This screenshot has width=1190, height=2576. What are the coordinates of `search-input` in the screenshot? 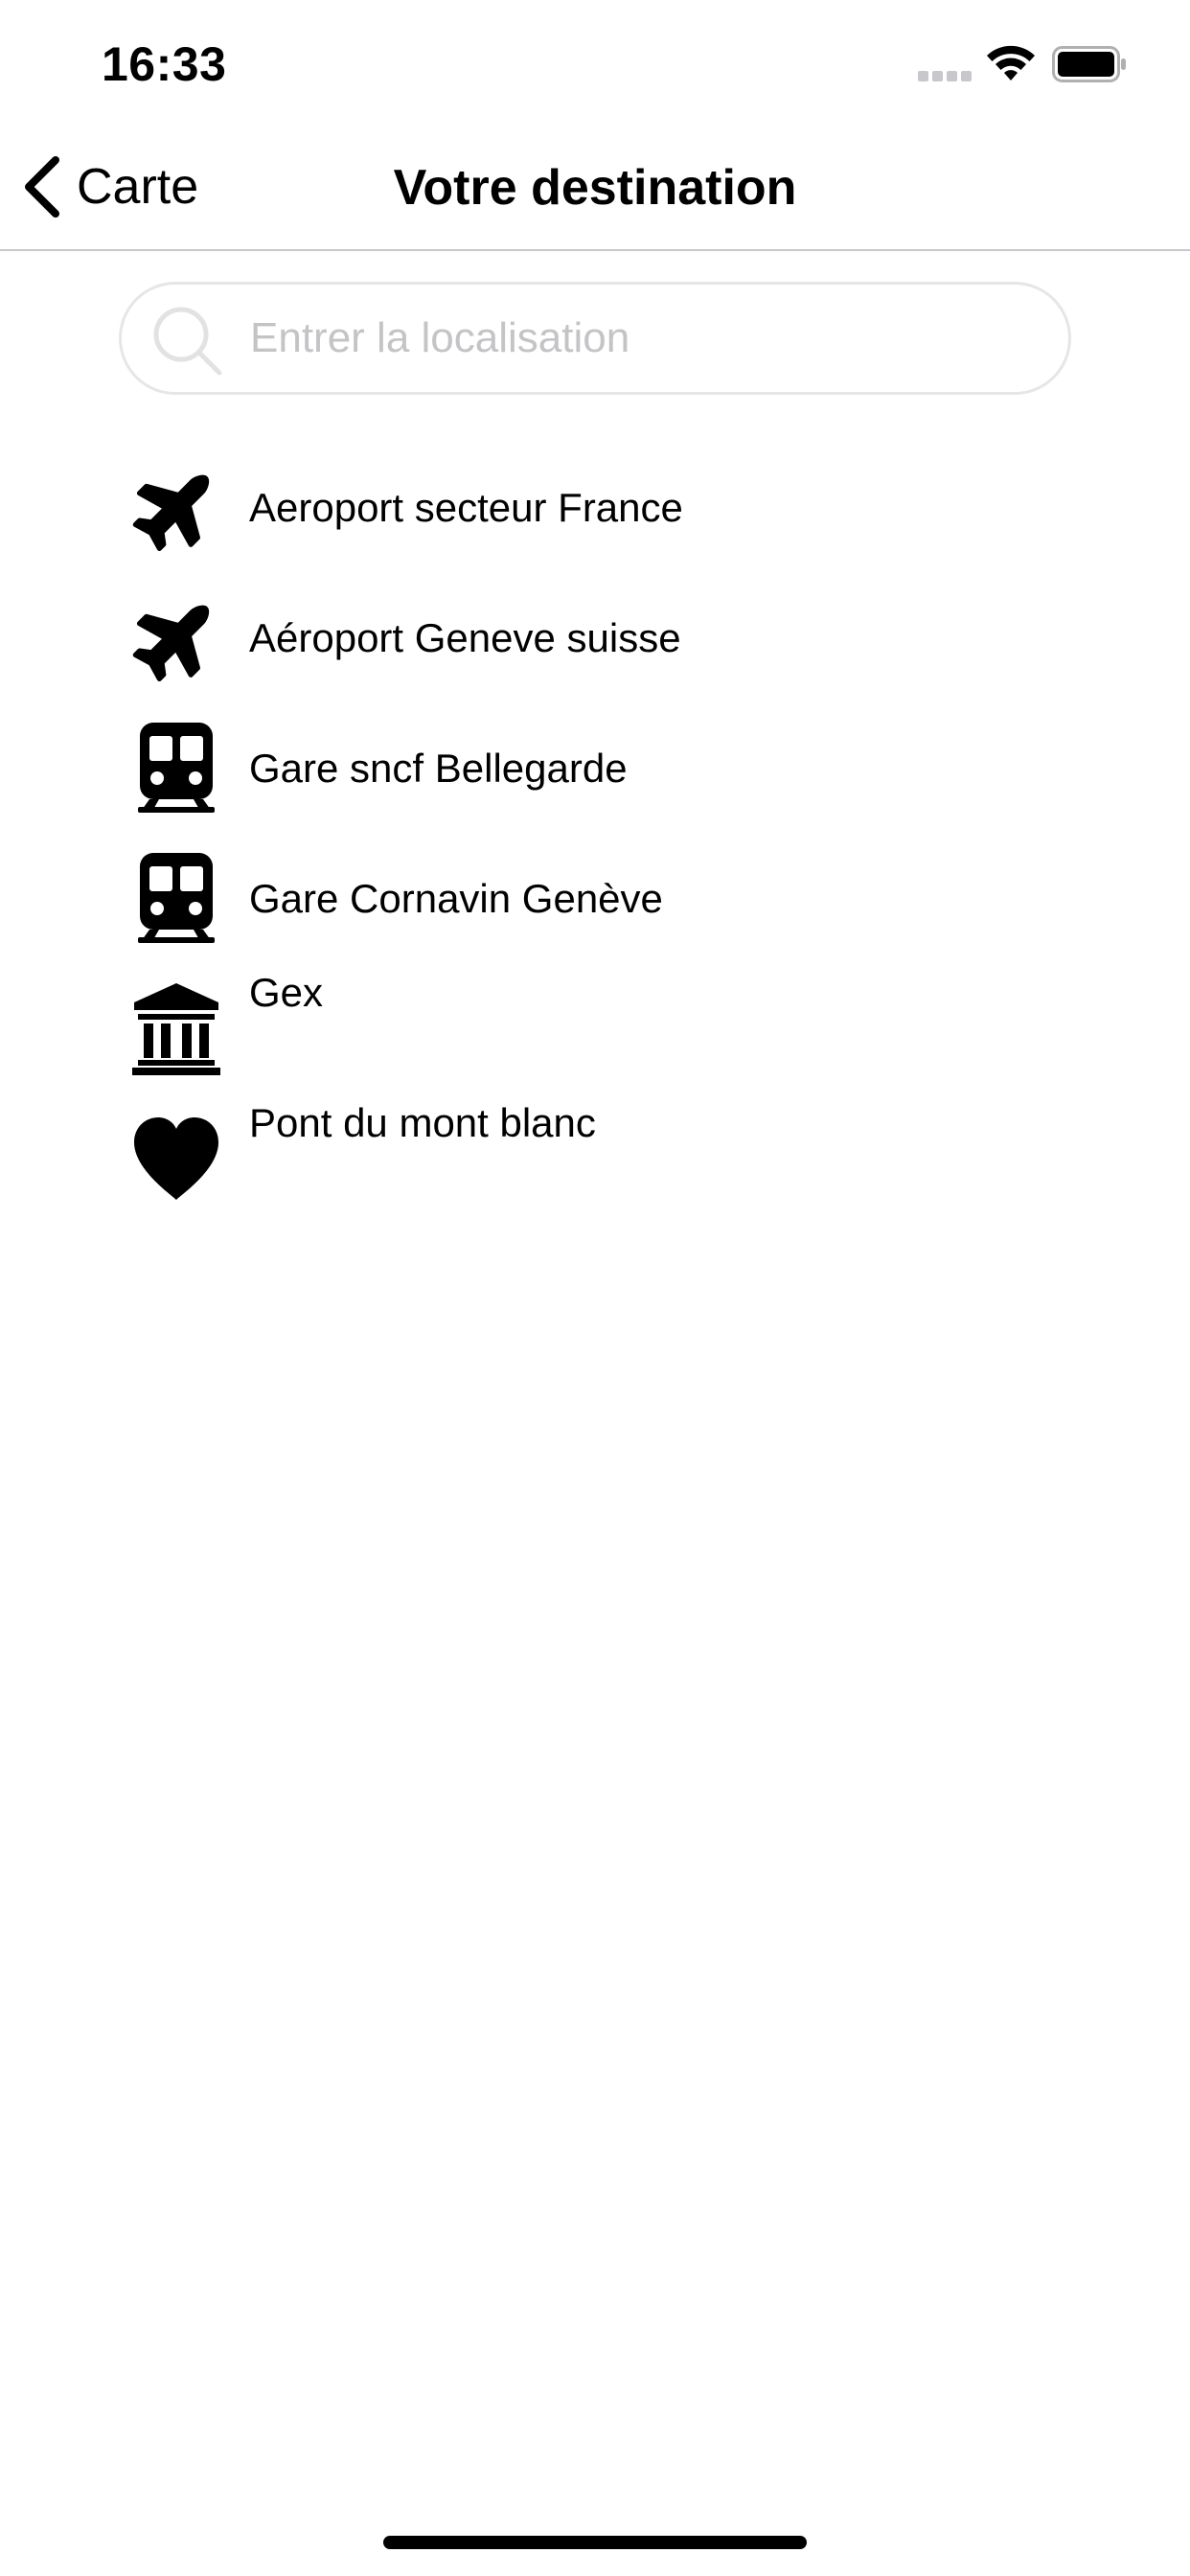 It's located at (643, 338).